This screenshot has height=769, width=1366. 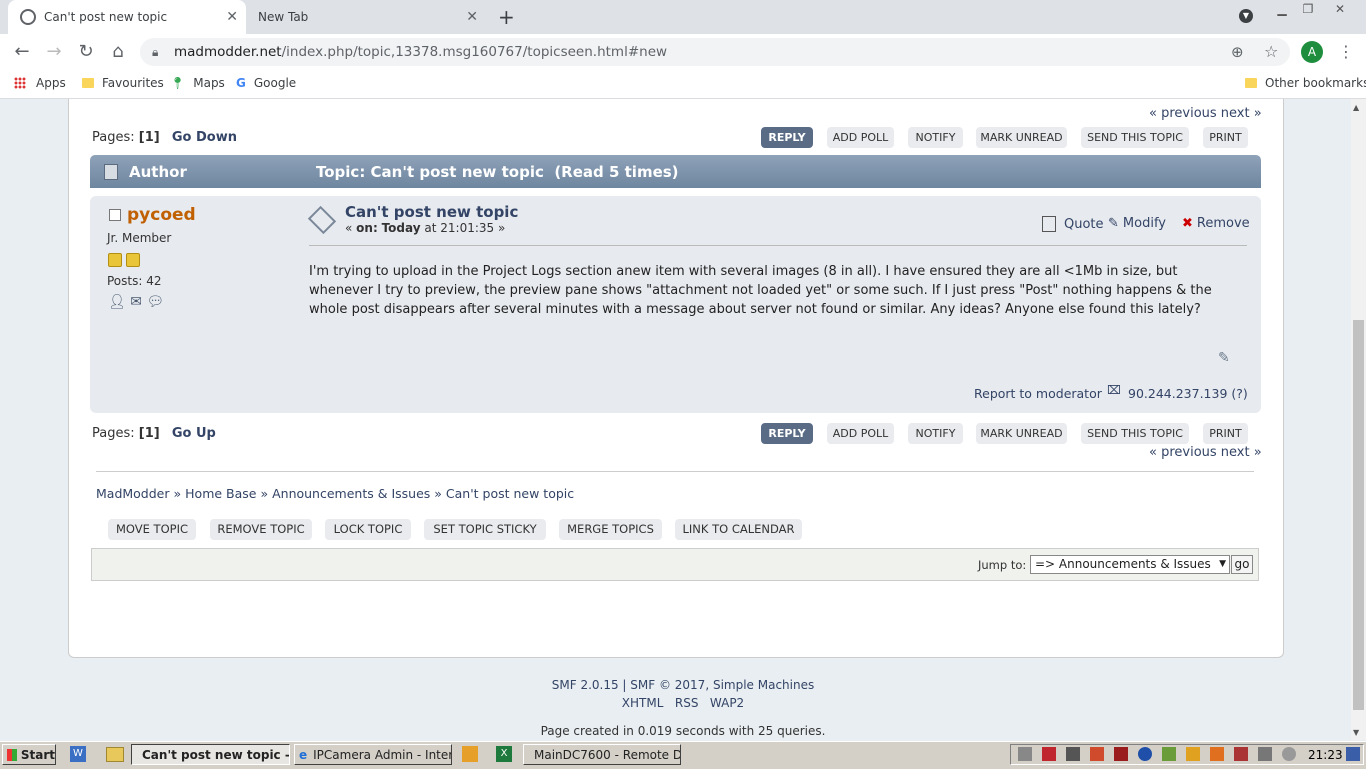 What do you see at coordinates (204, 137) in the screenshot?
I see `go-down-link: Go Down` at bounding box center [204, 137].